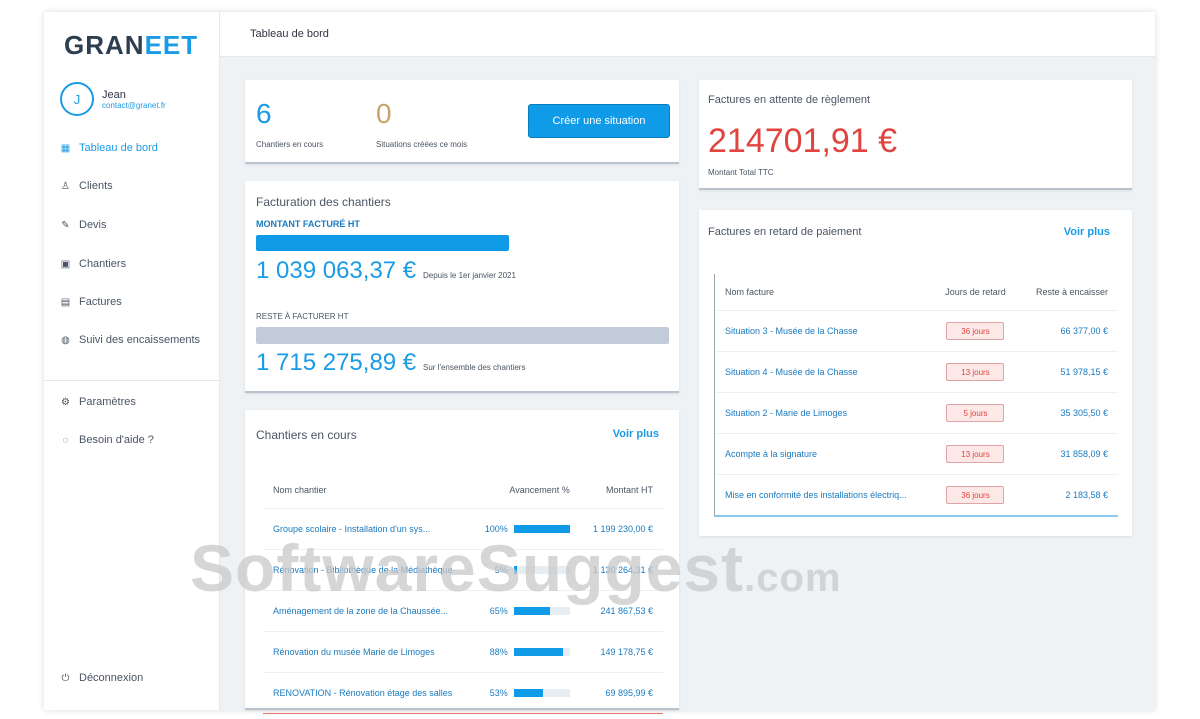 This screenshot has width=1200, height=719. What do you see at coordinates (367, 651) in the screenshot?
I see `project-name: Rénovation du musée Marie de Limoges` at bounding box center [367, 651].